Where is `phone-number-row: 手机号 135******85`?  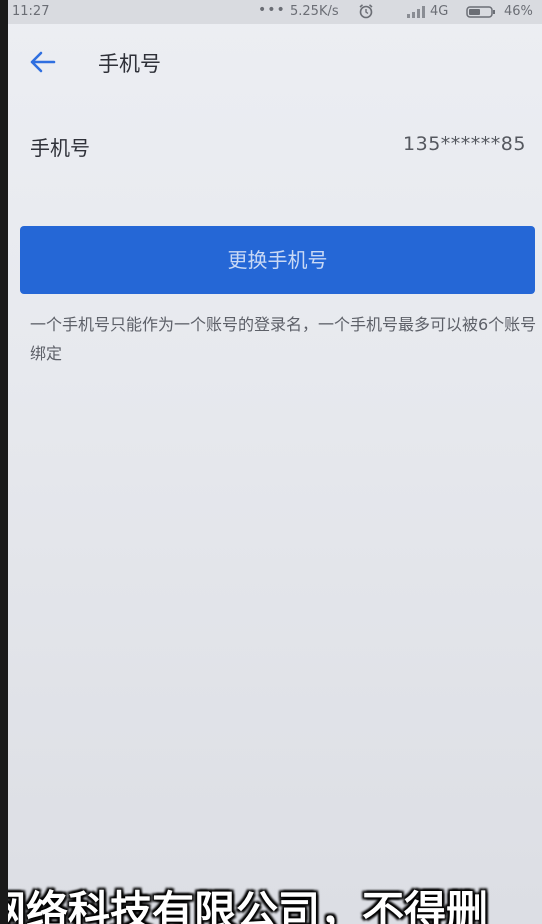 phone-number-row: 手机号 135******85 is located at coordinates (275, 145).